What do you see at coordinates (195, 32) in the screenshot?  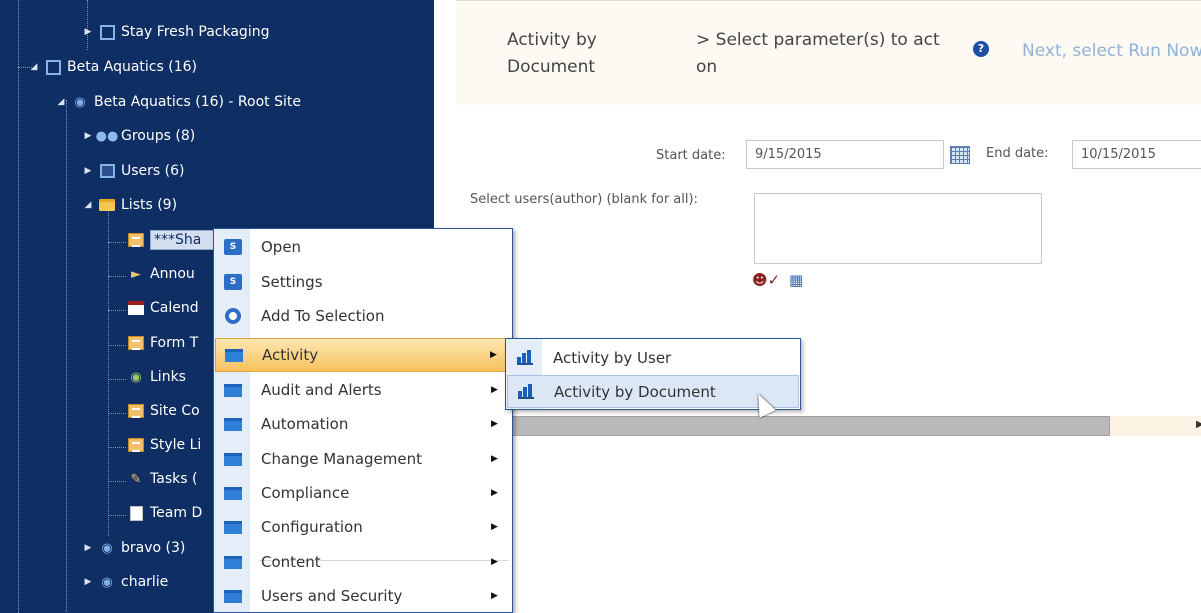 I see `tree-node-label: Stay Fresh Packaging` at bounding box center [195, 32].